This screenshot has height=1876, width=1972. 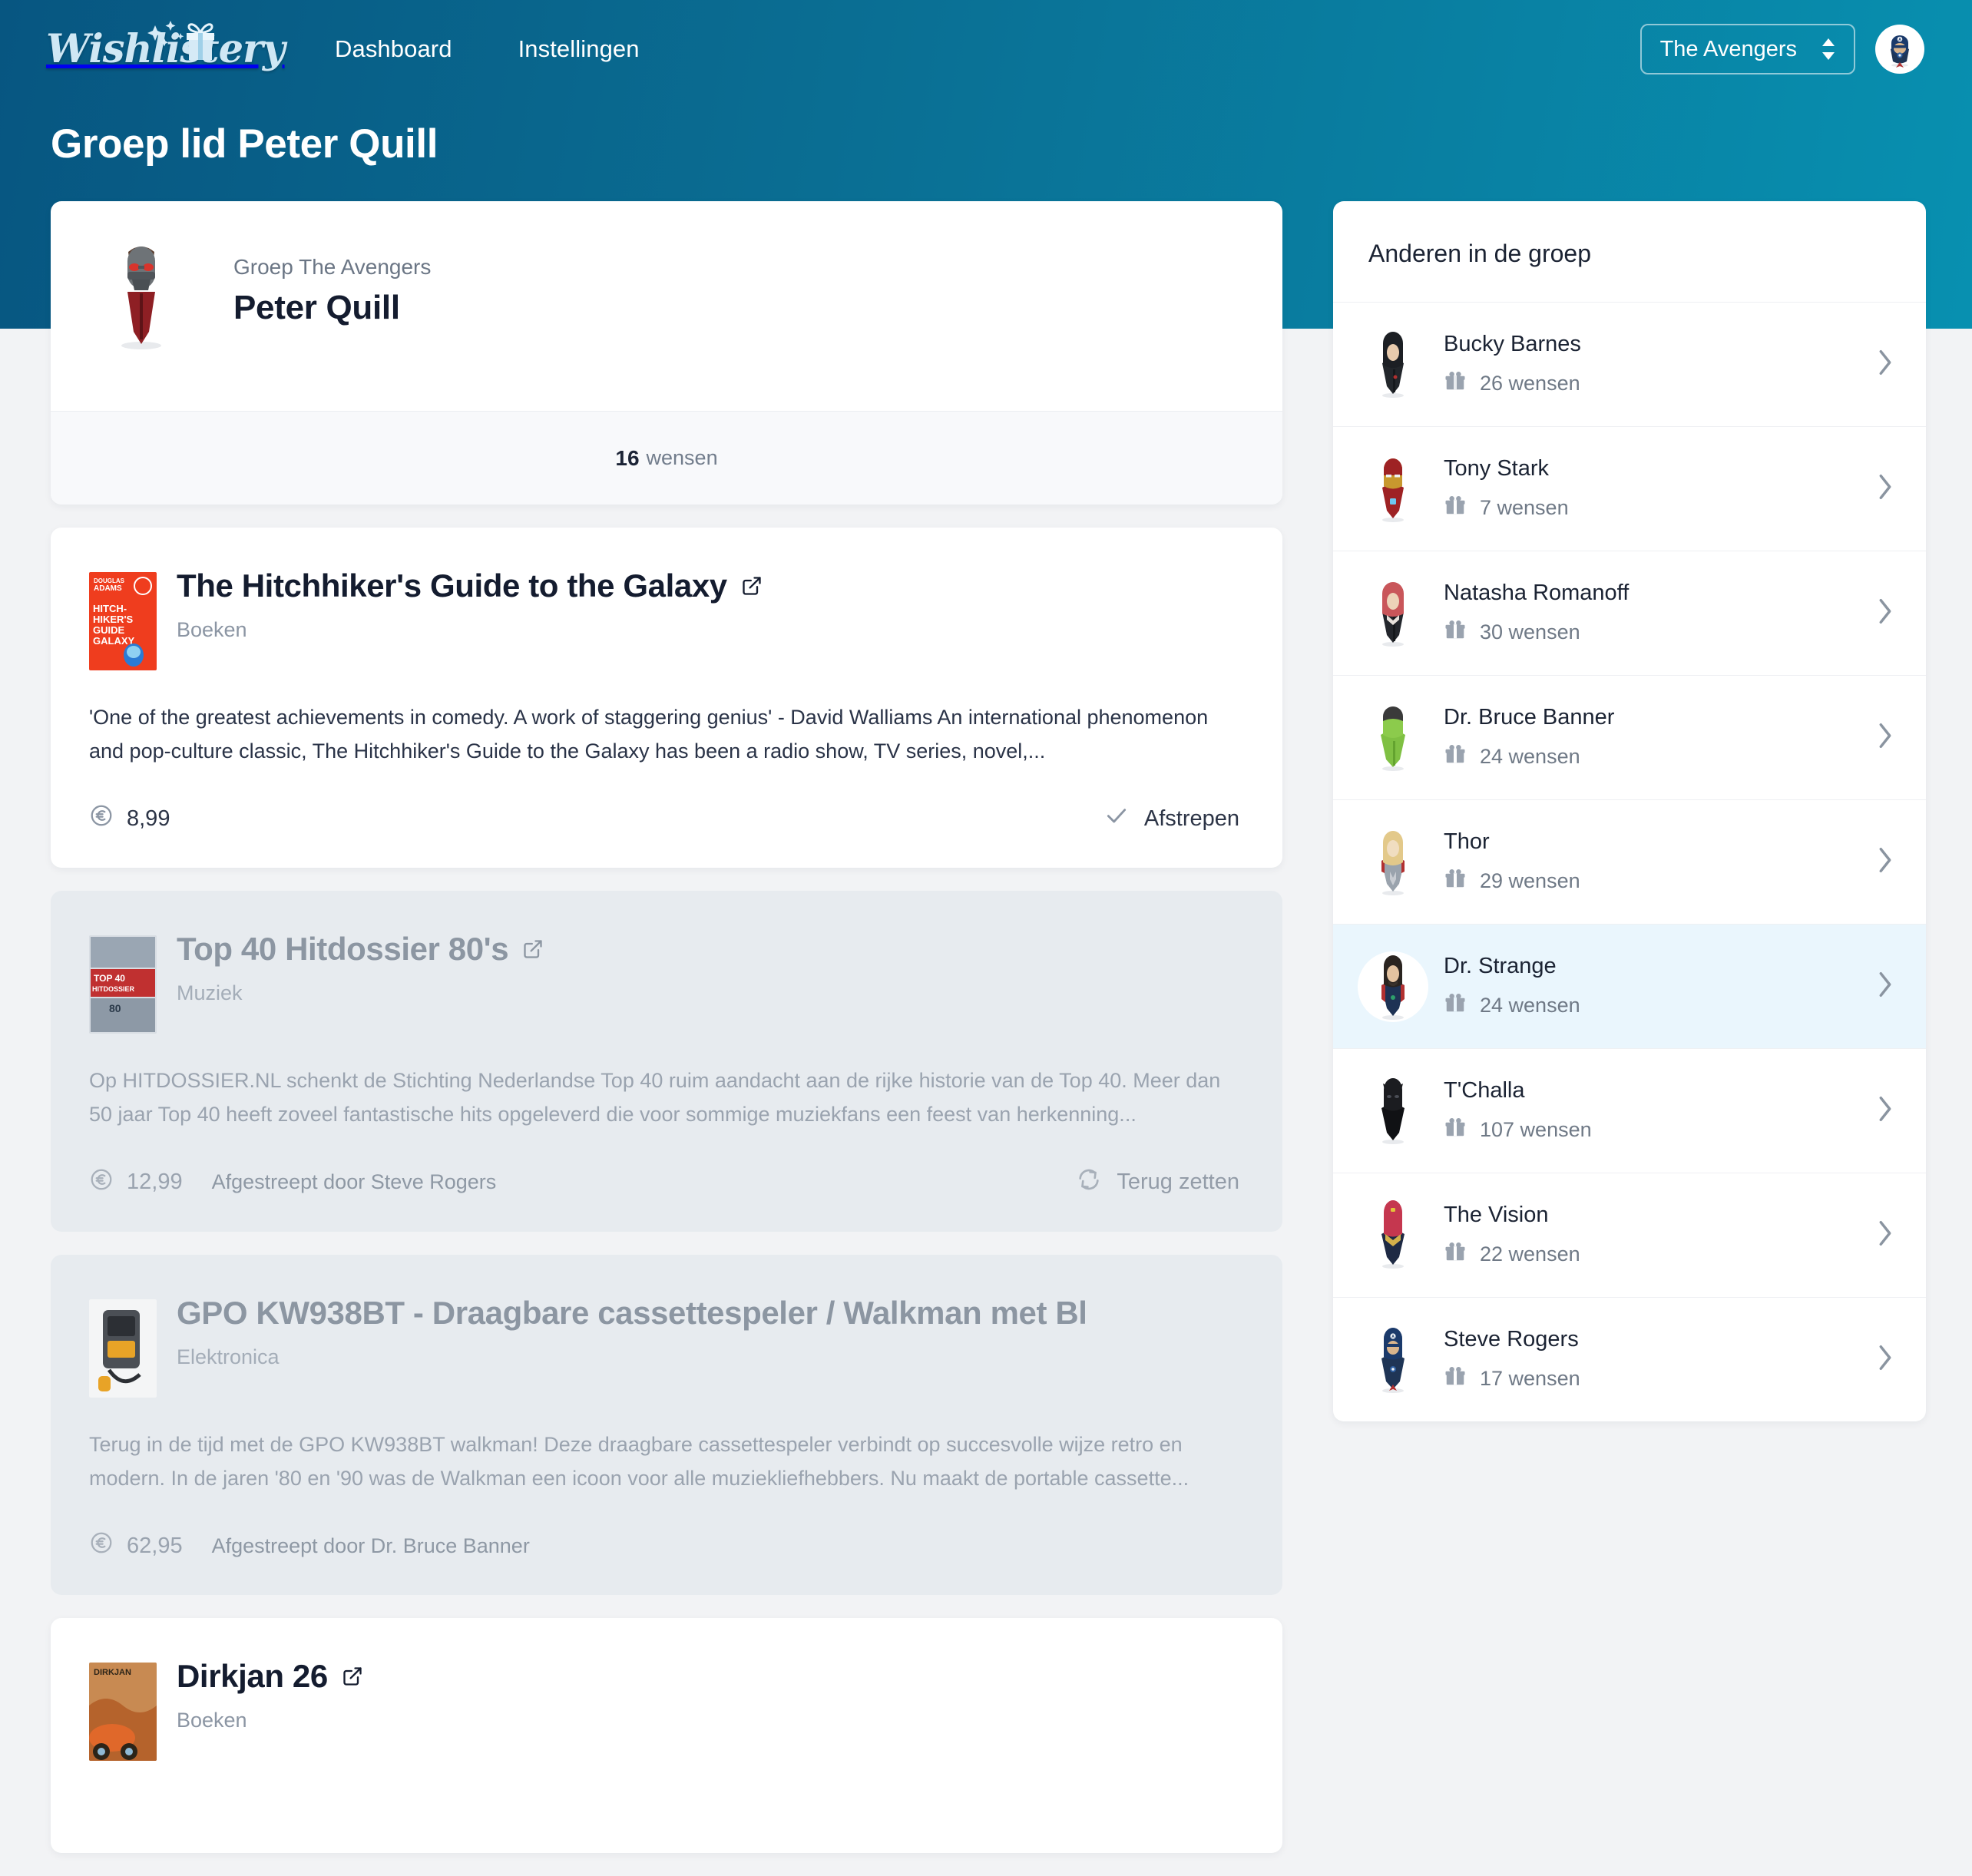 I want to click on member-wish-count-label: 30 wensen, so click(x=1530, y=632).